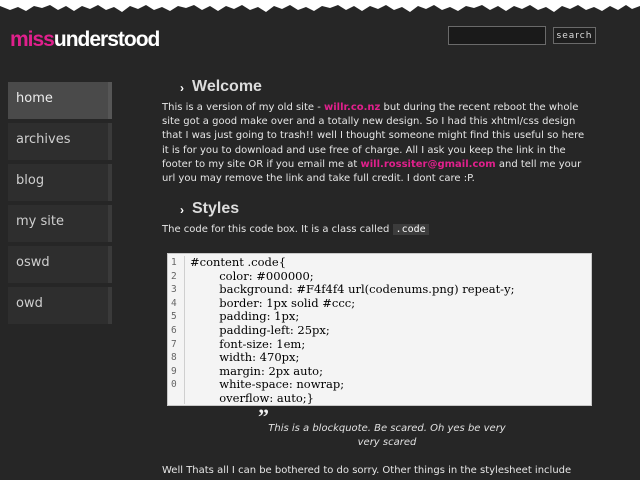 The height and width of the screenshot is (480, 640). What do you see at coordinates (174, 262) in the screenshot?
I see `line-number: 1` at bounding box center [174, 262].